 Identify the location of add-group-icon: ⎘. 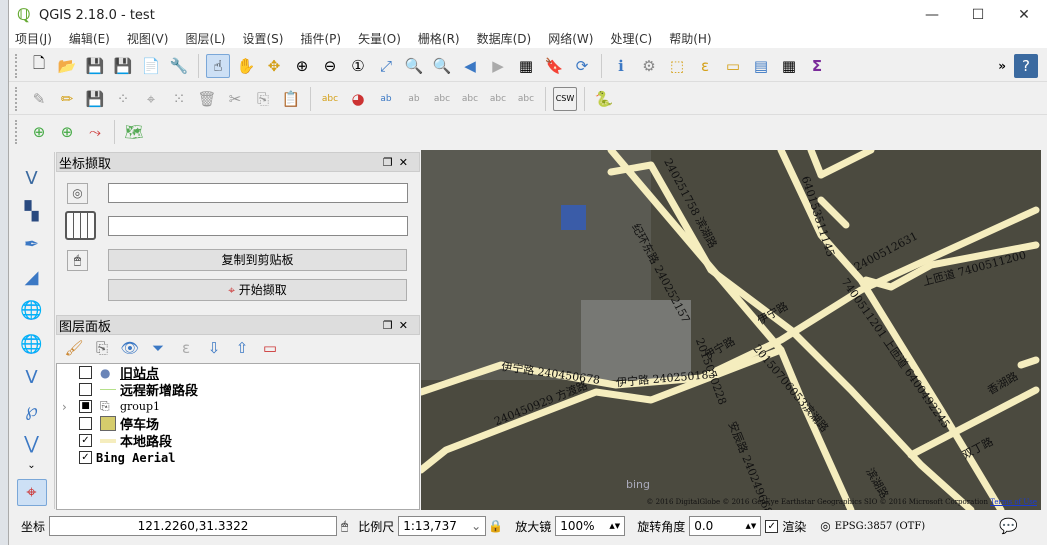
(102, 348).